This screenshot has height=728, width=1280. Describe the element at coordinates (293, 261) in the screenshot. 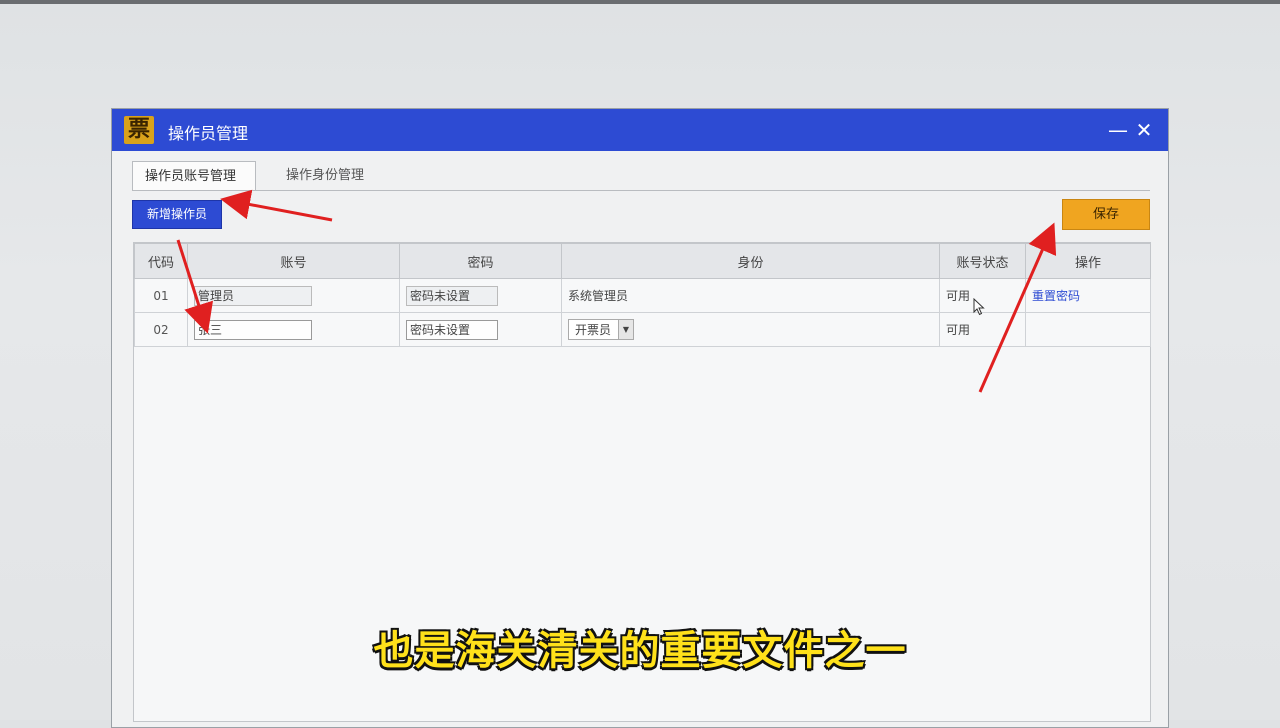

I see `column-header-account: 账号` at that location.